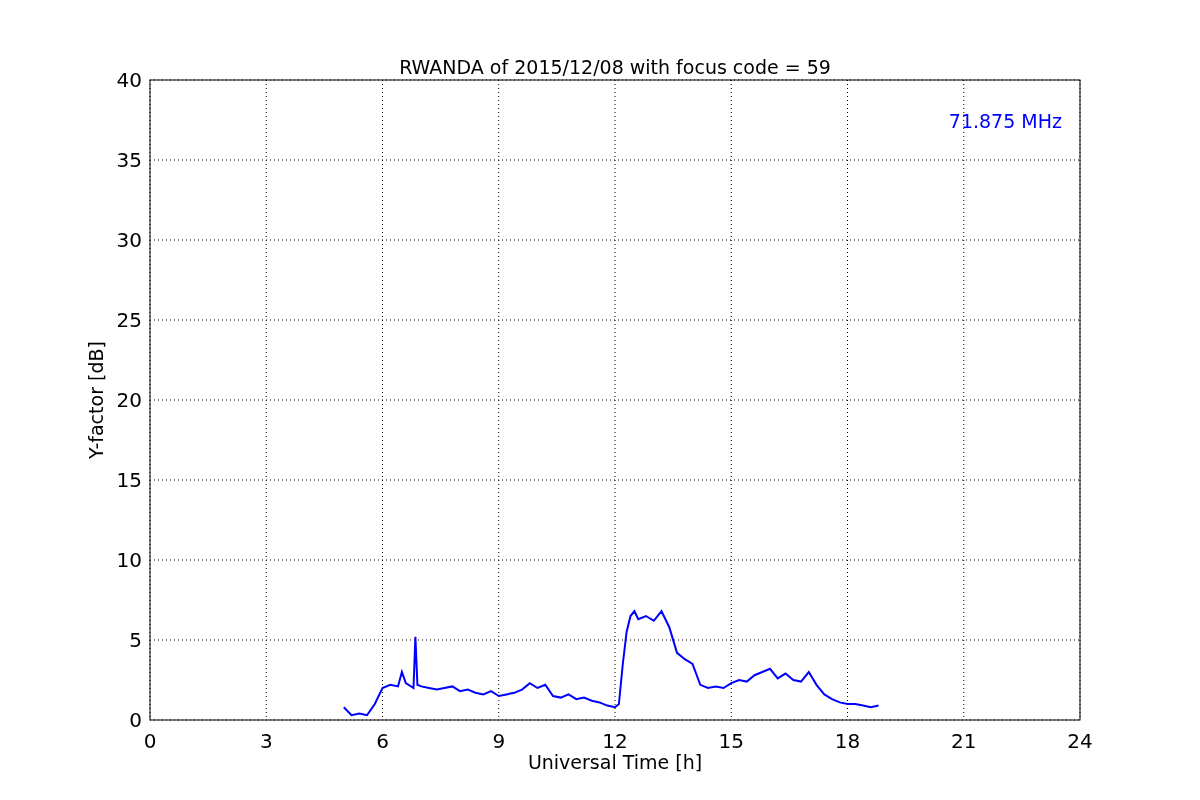 This screenshot has width=1200, height=800. Describe the element at coordinates (1005, 121) in the screenshot. I see `frequency-label: 71.875 MHz` at that location.